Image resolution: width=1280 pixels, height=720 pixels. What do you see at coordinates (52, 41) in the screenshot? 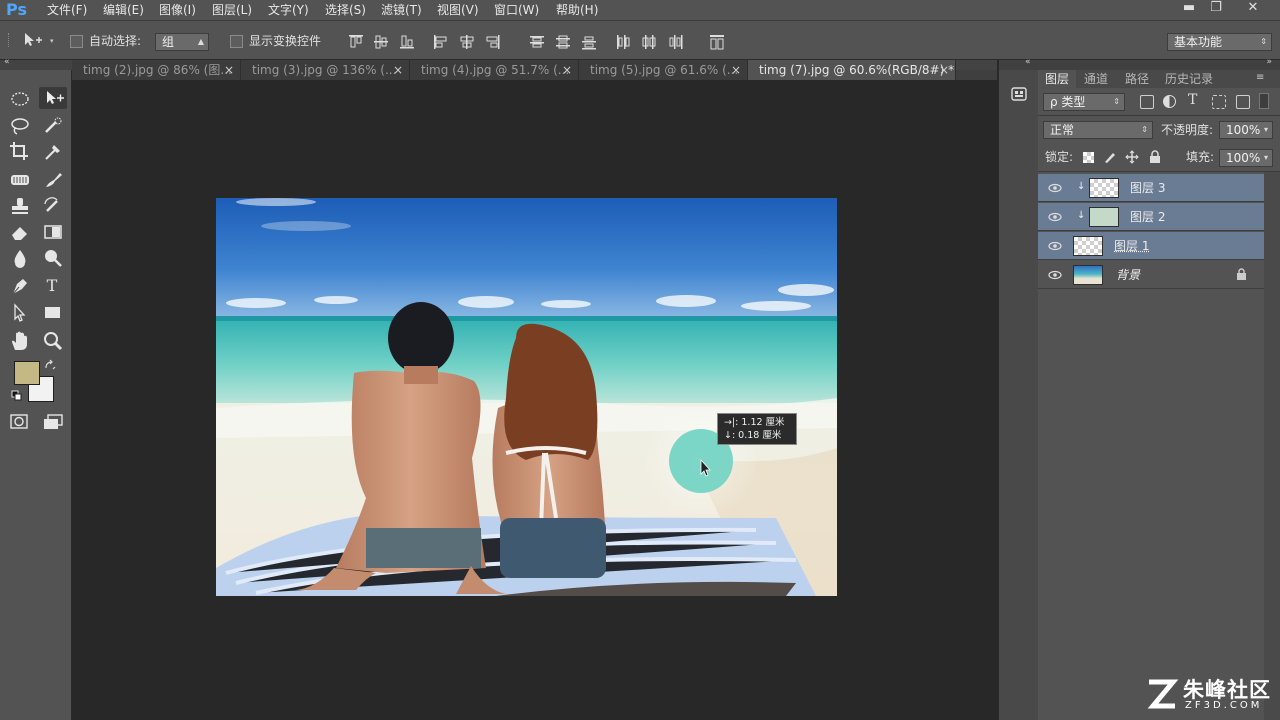
I see `tool-preset-arrow-icon: ▾` at bounding box center [52, 41].